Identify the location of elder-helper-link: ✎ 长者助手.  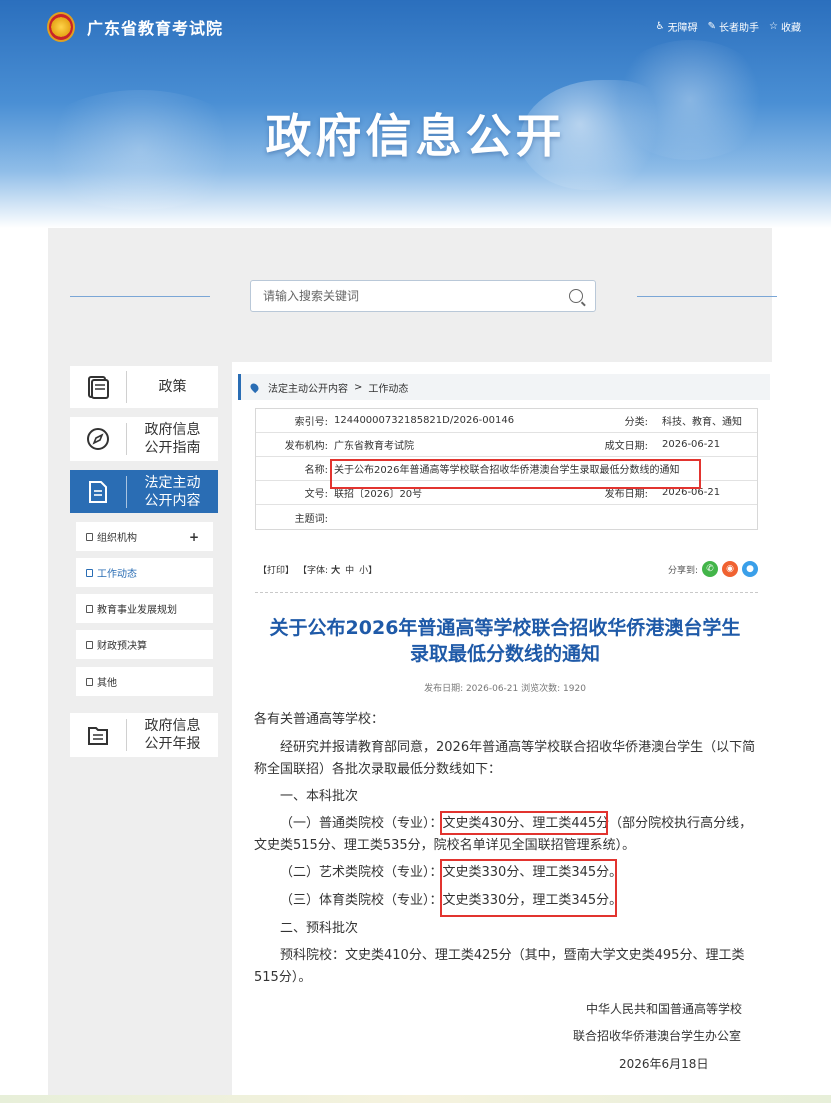
(733, 26).